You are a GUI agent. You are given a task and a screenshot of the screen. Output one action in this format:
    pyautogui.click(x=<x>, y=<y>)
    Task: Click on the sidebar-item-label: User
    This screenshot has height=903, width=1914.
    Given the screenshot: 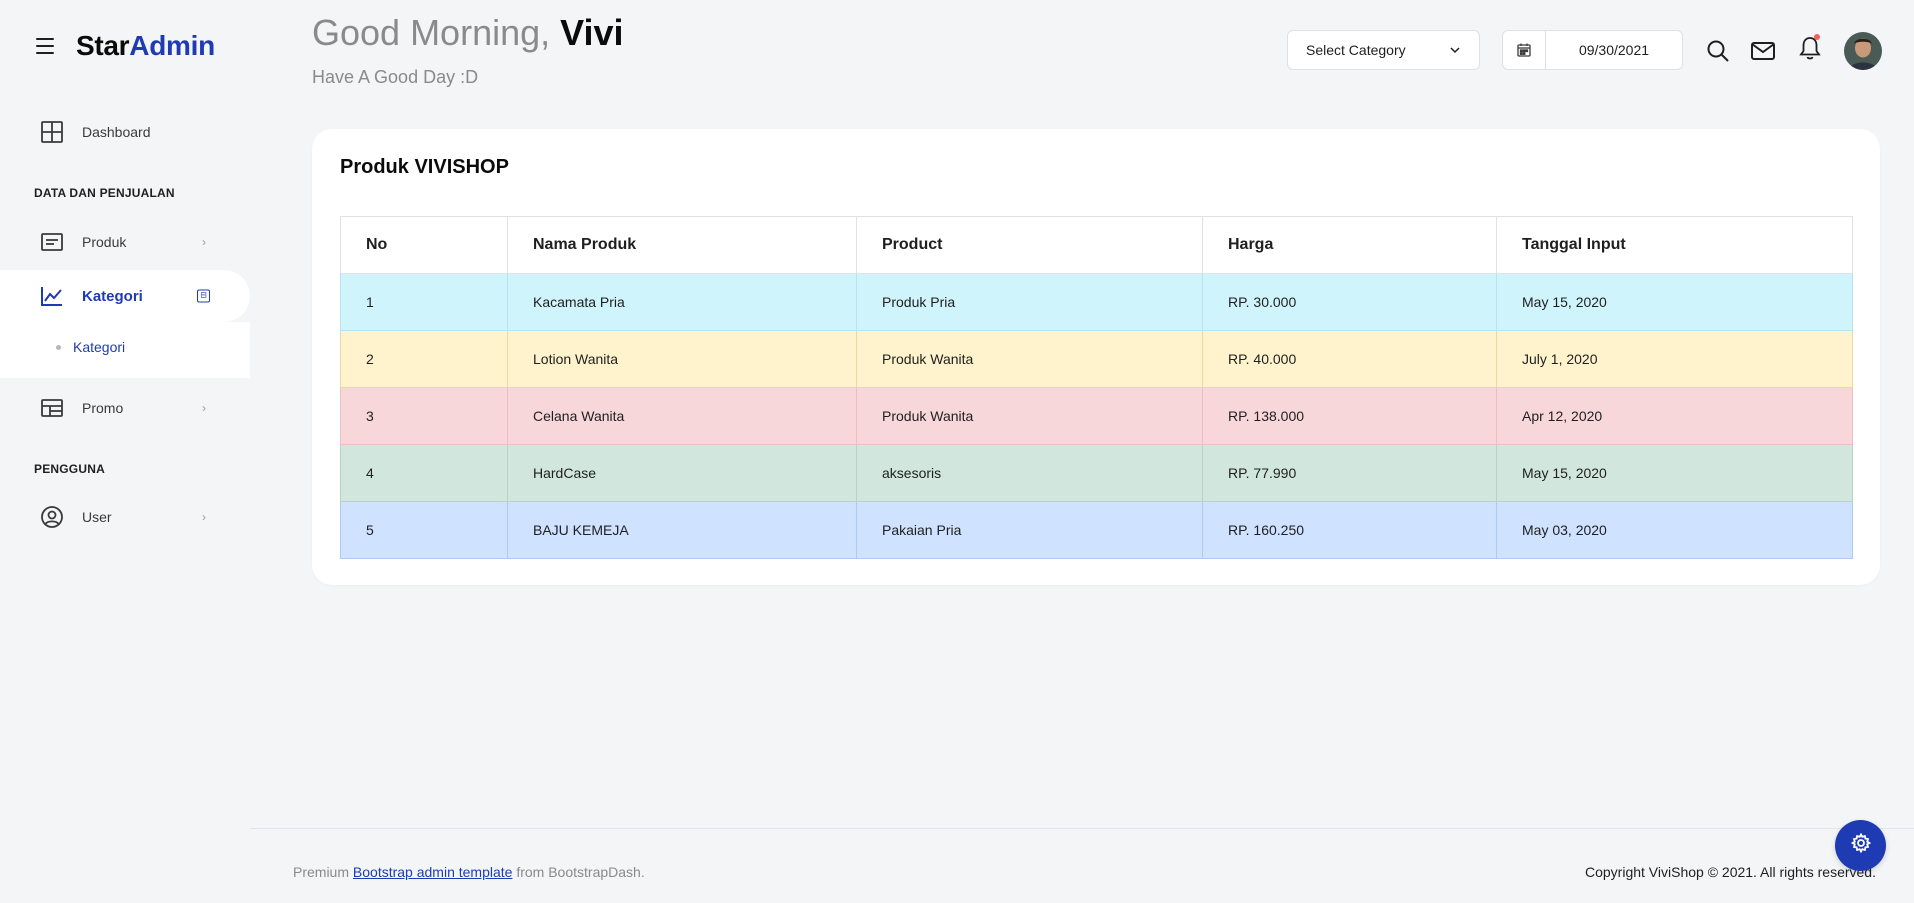 What is the action you would take?
    pyautogui.click(x=97, y=517)
    